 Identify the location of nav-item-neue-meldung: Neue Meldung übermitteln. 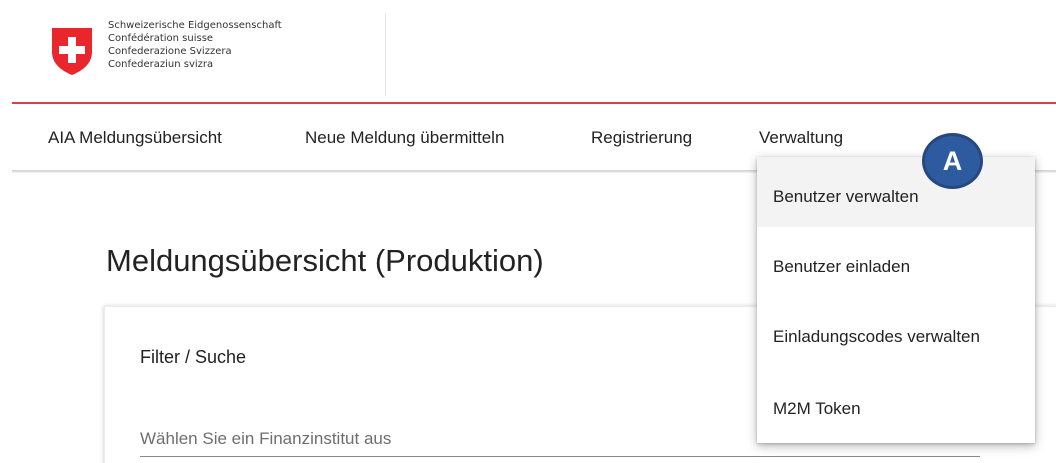
(404, 138).